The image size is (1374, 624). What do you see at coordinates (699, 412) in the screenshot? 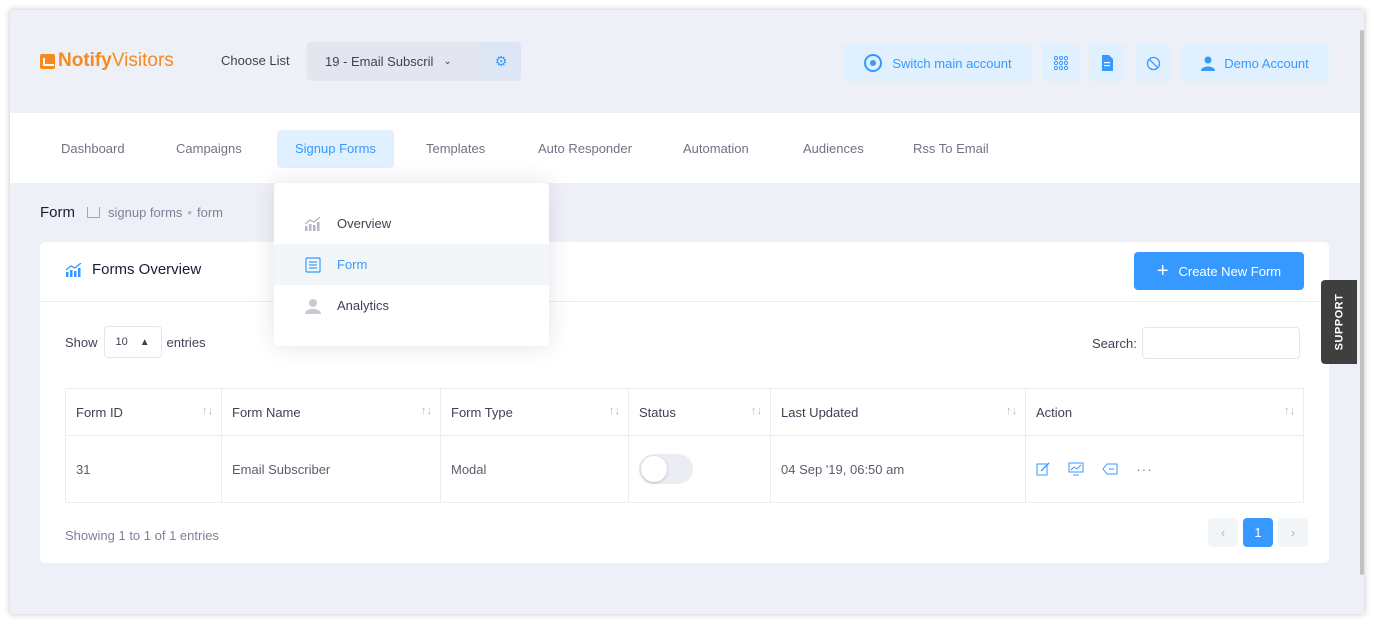
I see `col-status: Status ↑↓` at bounding box center [699, 412].